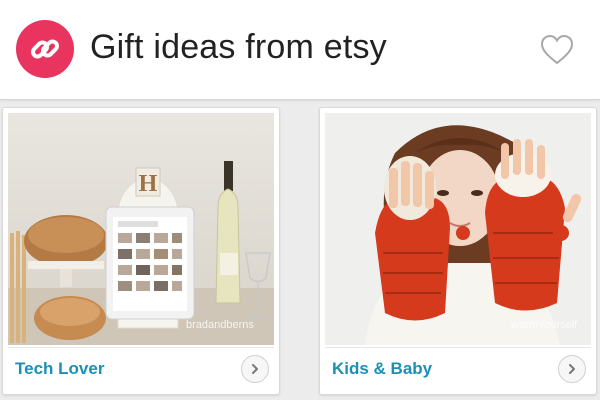  I want to click on photo-watermark: warmYourself, so click(544, 325).